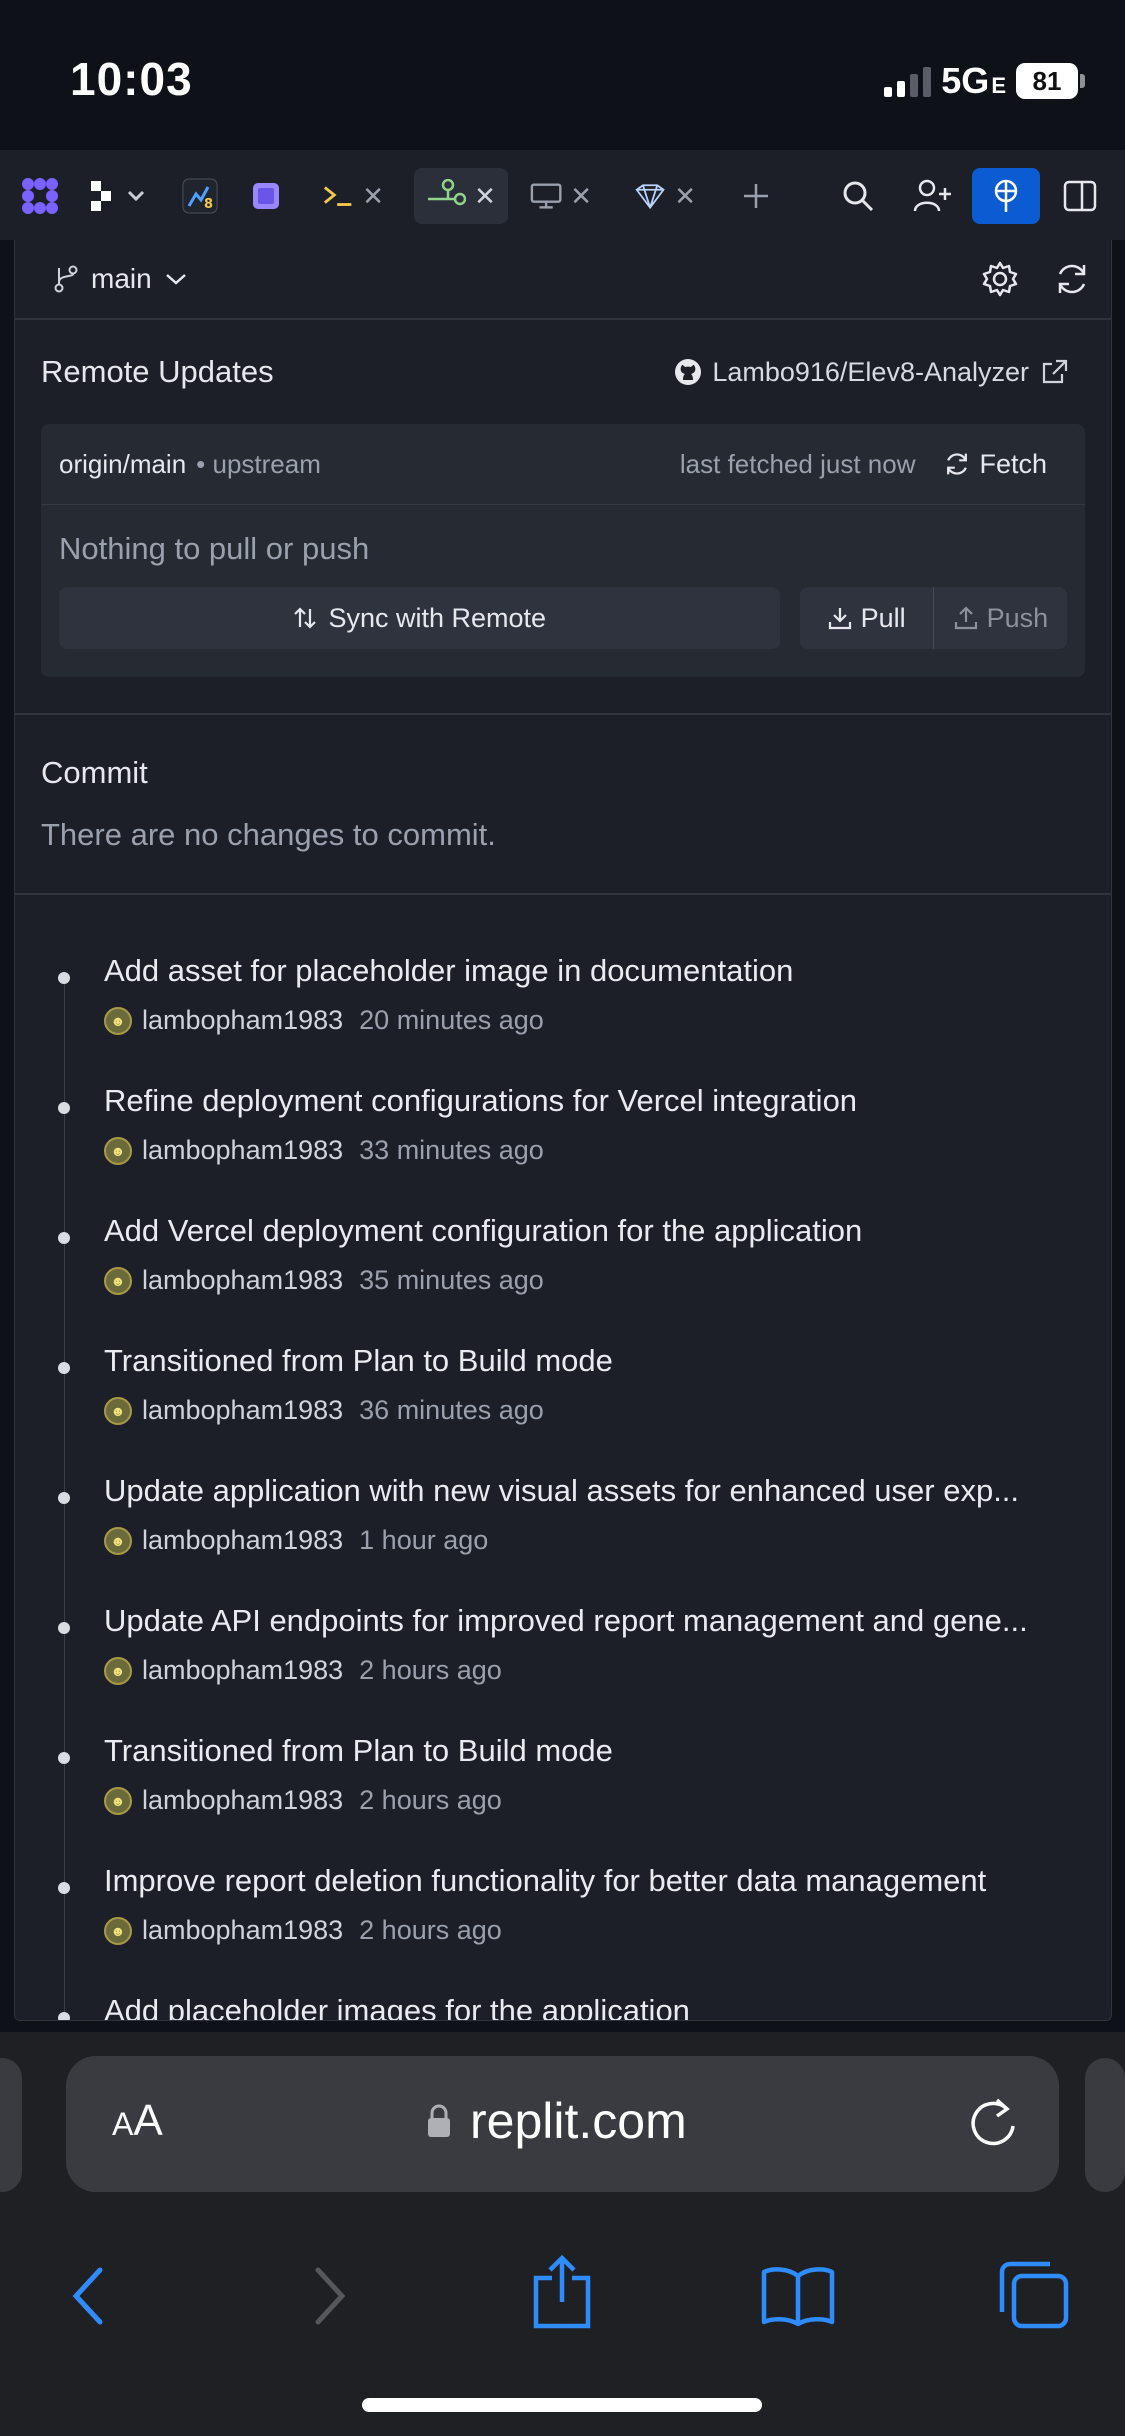 The height and width of the screenshot is (2436, 1125). What do you see at coordinates (556, 2121) in the screenshot?
I see `url-display: replit.com` at bounding box center [556, 2121].